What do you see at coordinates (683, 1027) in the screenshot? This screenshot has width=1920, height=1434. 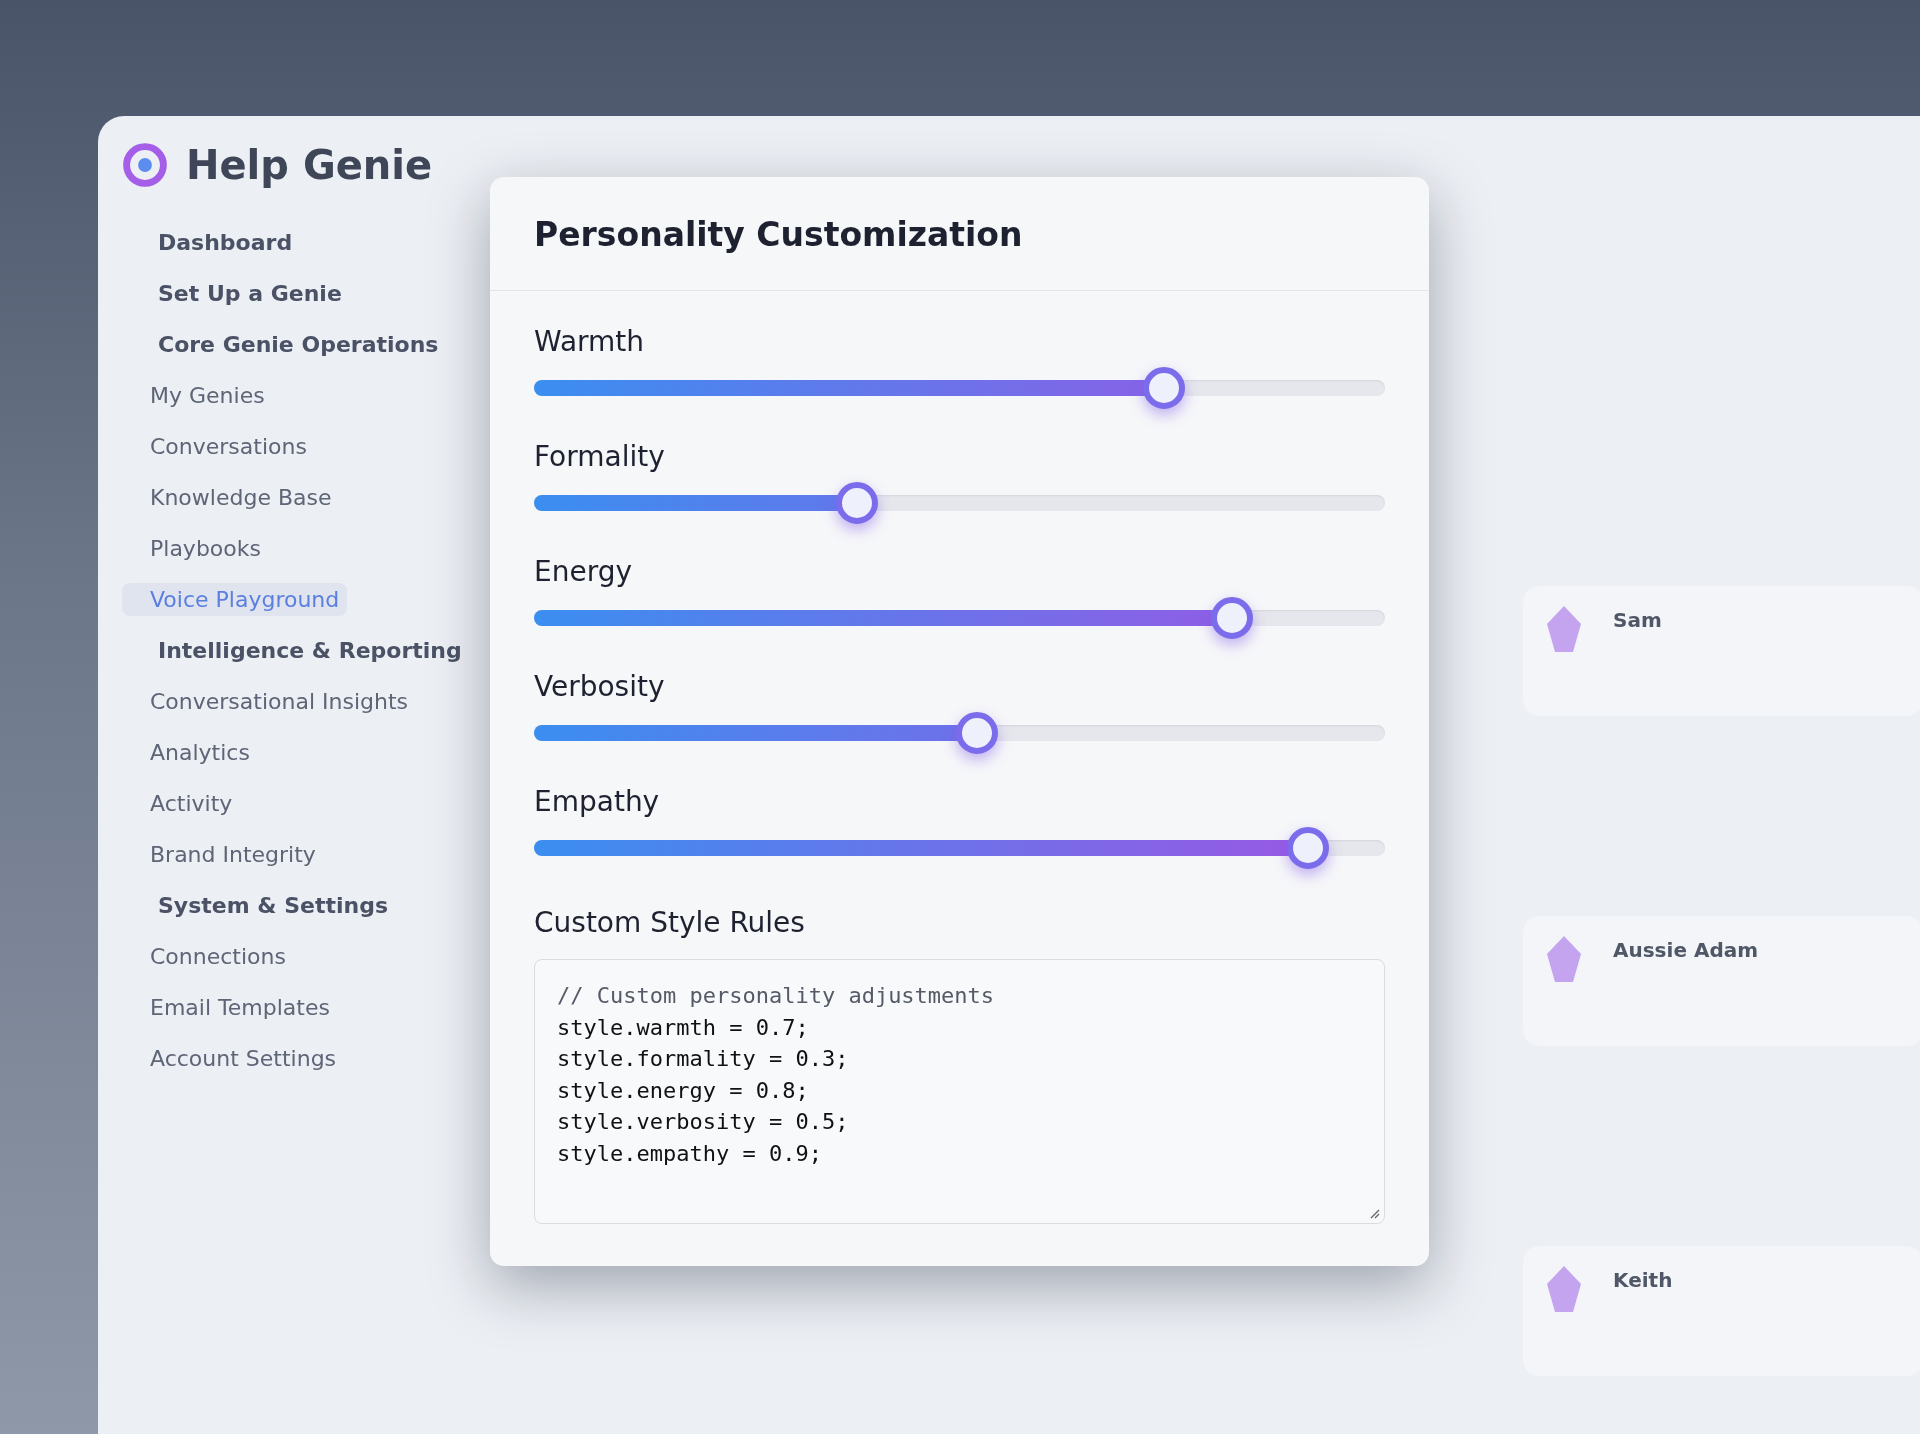 I see `code-line: style.warmth = 0.7;` at bounding box center [683, 1027].